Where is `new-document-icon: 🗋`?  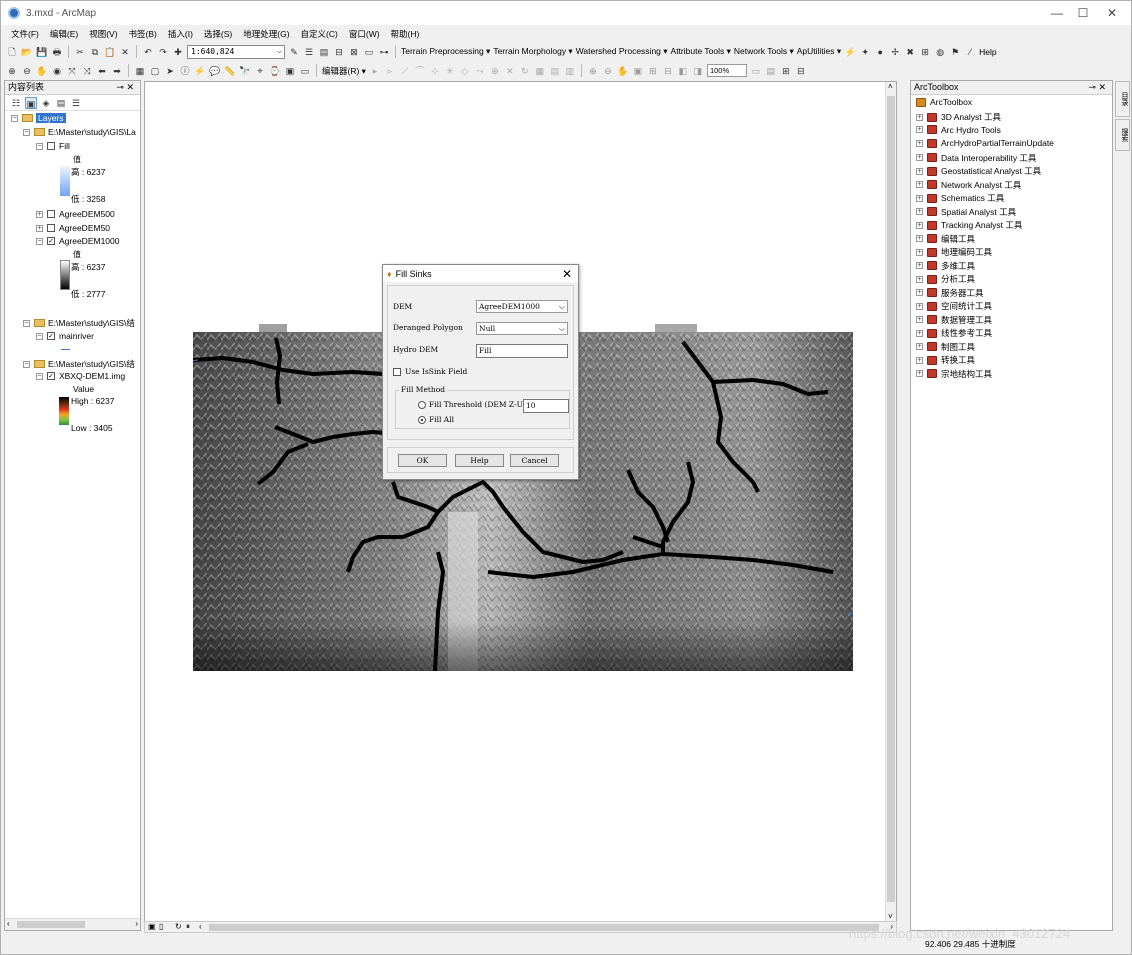
new-document-icon: 🗋 is located at coordinates (12, 52).